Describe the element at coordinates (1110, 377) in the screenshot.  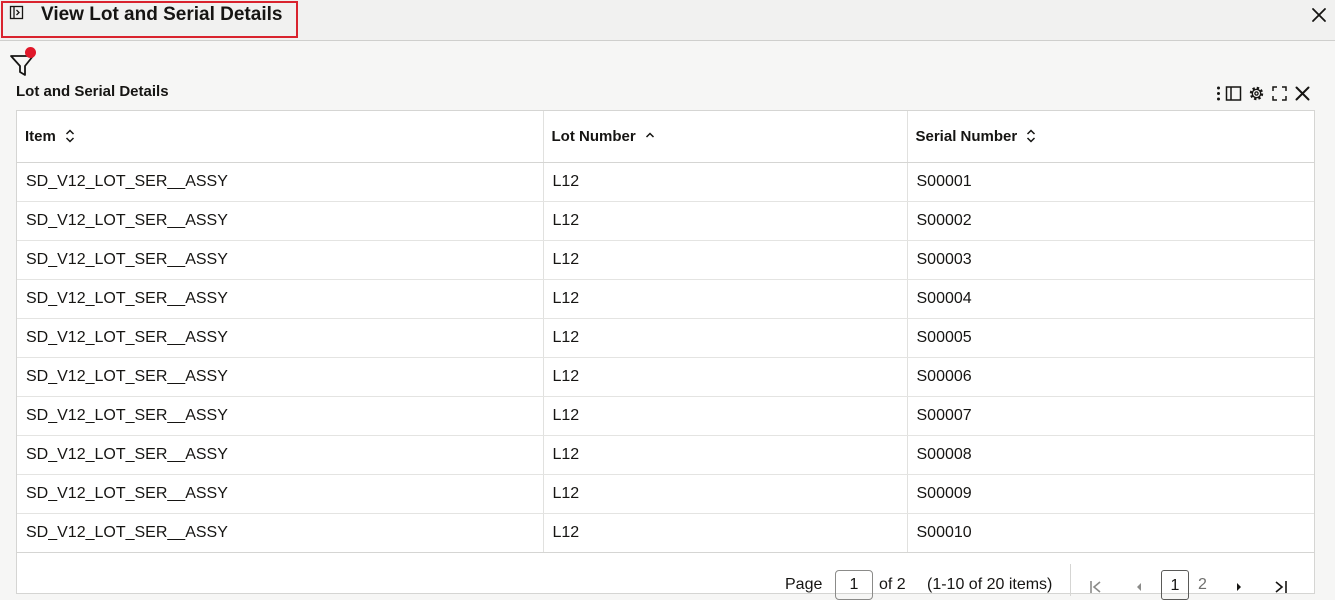
I see `serial-number-cell: S00006` at that location.